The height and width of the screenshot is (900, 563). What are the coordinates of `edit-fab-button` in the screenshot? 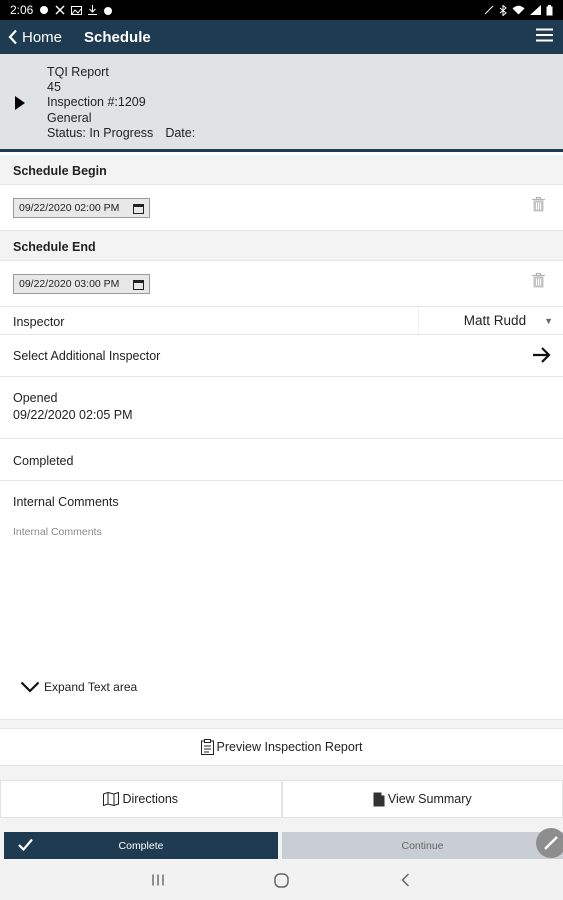 It's located at (549, 843).